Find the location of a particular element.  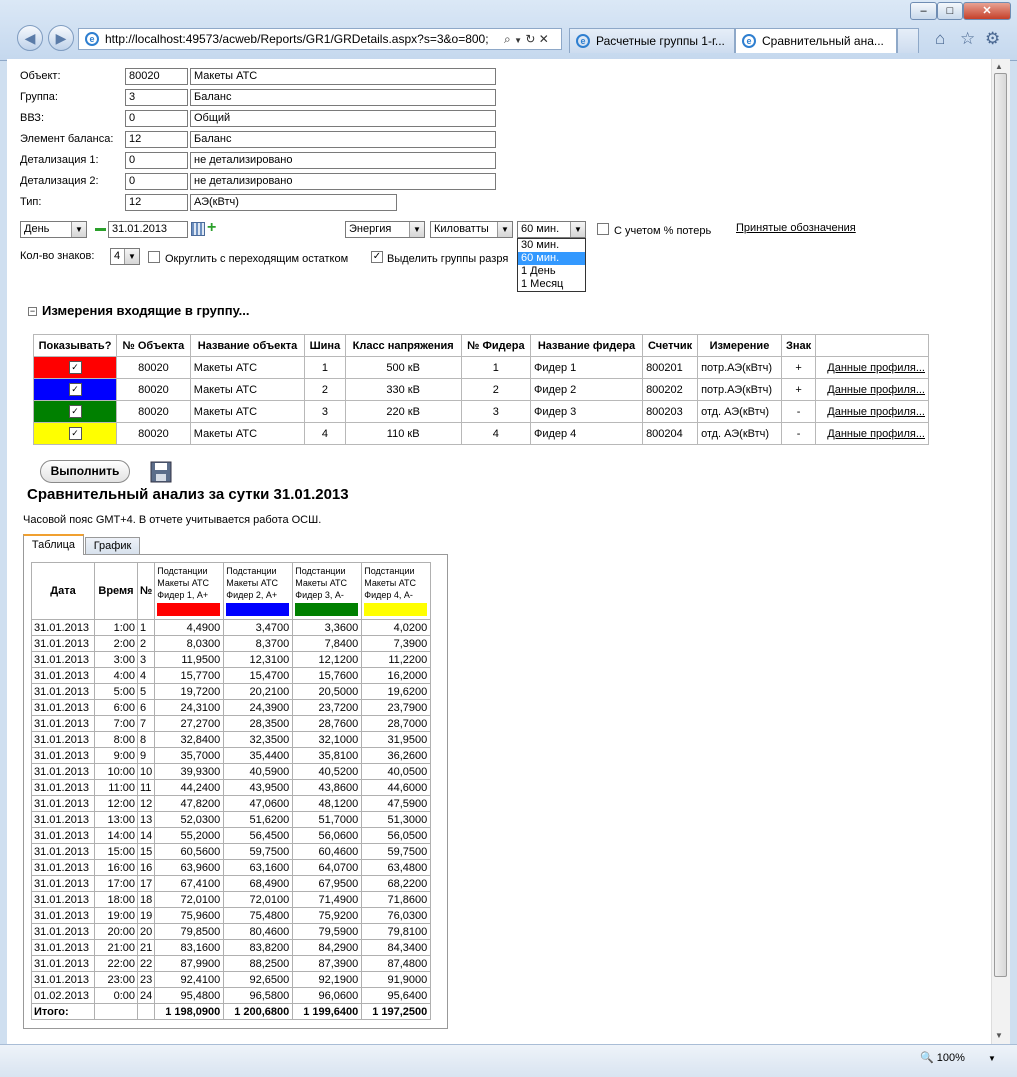

legend-link: Принятые обозначения is located at coordinates (796, 228).